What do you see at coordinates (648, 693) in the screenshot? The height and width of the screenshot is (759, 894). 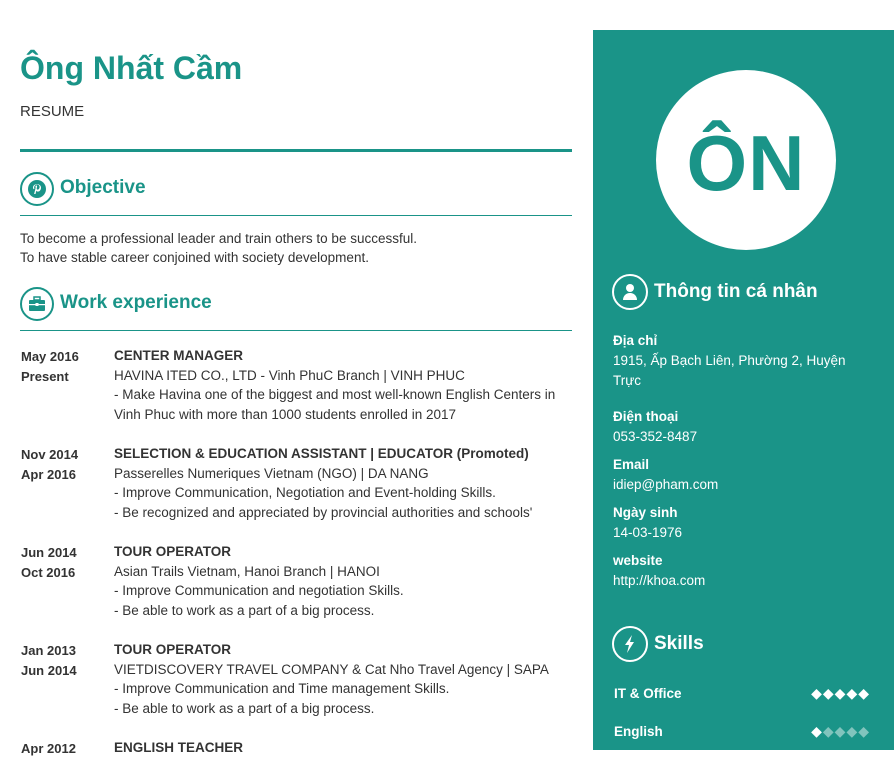 I see `skill-name: IT & Office` at bounding box center [648, 693].